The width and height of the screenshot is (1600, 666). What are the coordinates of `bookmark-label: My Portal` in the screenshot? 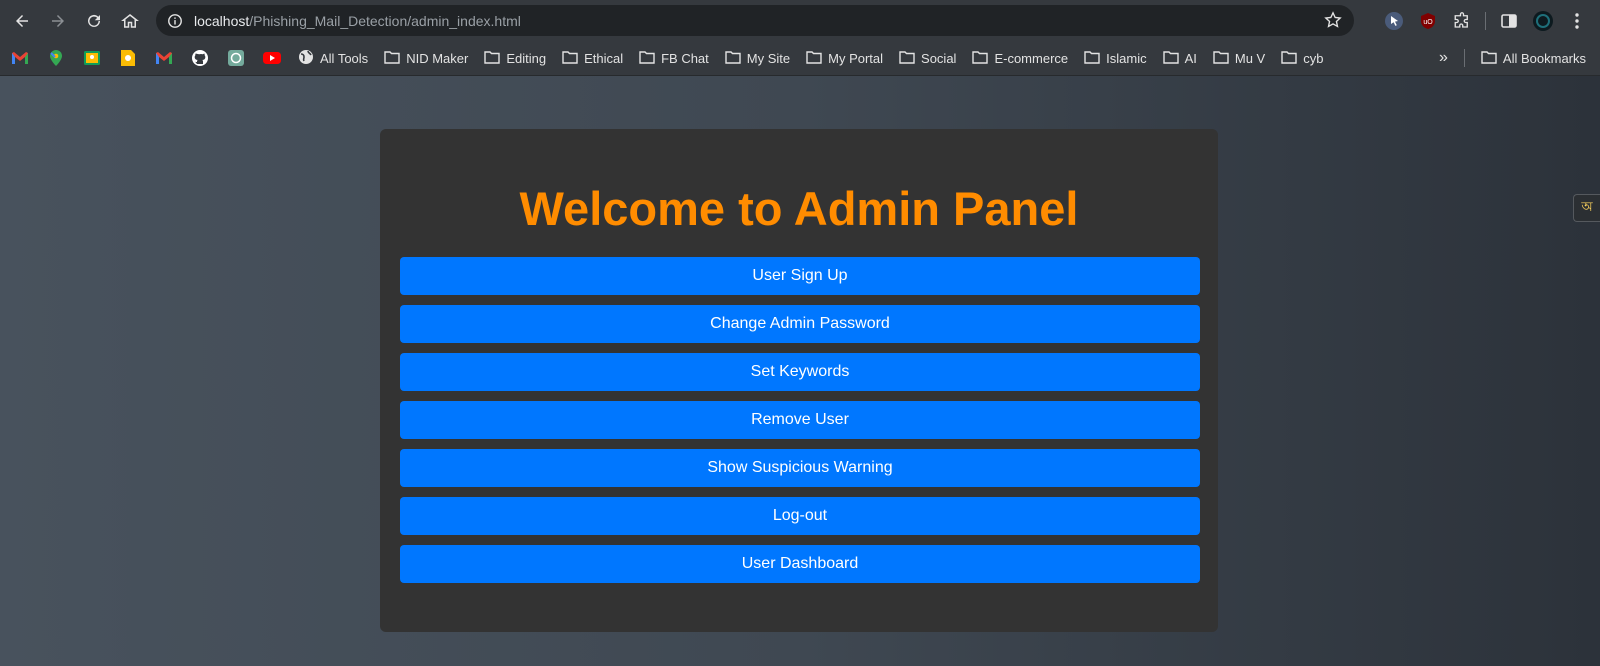 It's located at (856, 58).